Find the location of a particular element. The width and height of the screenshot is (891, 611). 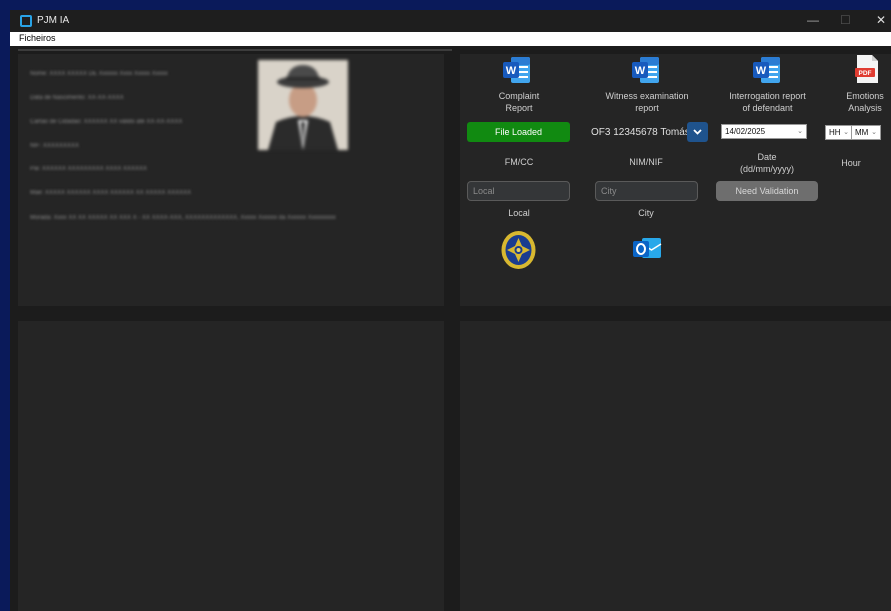

date-label: Date (dd/mm/yyyy) is located at coordinates (767, 163).